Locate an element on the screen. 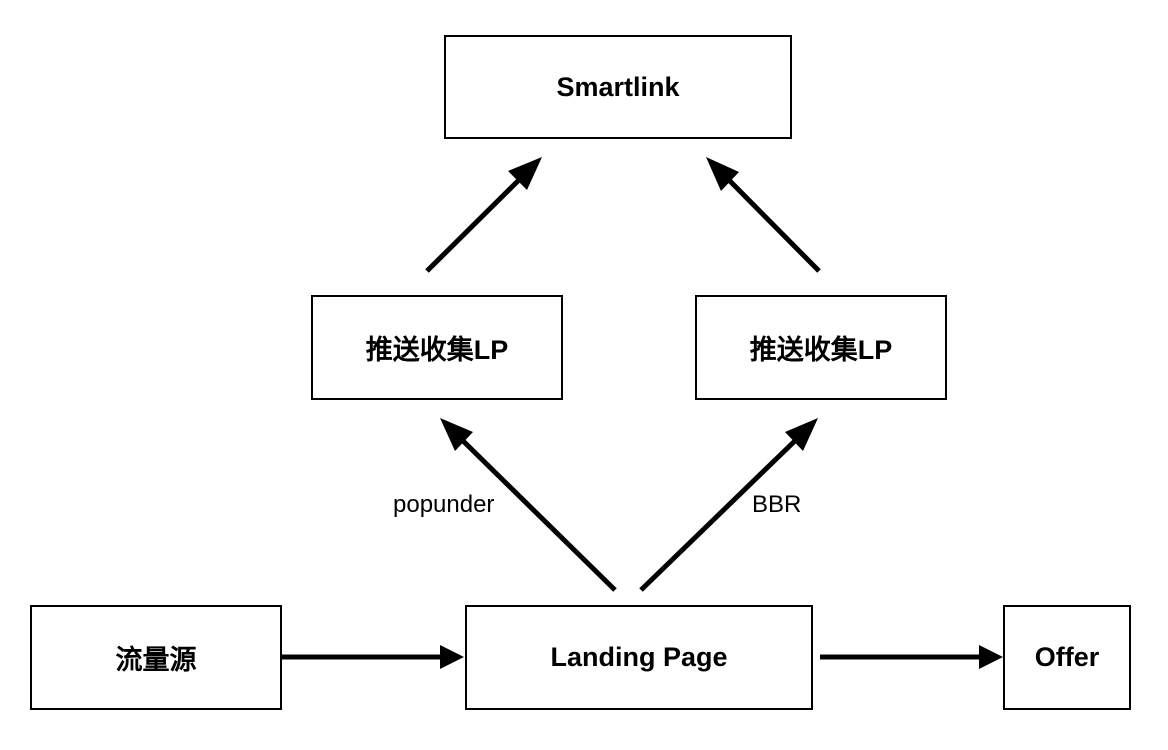 The height and width of the screenshot is (750, 1168). node-landing-page-label: Landing Page is located at coordinates (639, 657).